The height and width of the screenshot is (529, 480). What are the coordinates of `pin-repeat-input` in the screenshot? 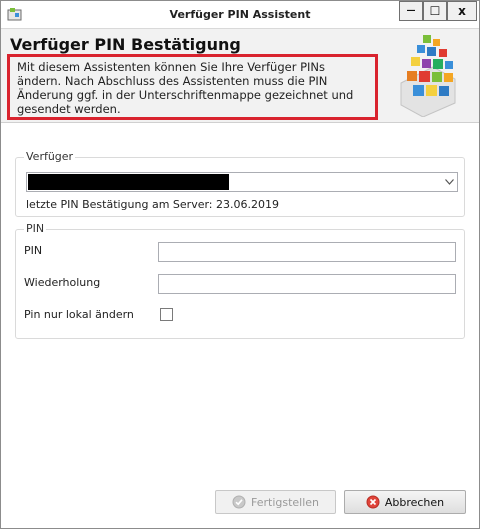 It's located at (307, 284).